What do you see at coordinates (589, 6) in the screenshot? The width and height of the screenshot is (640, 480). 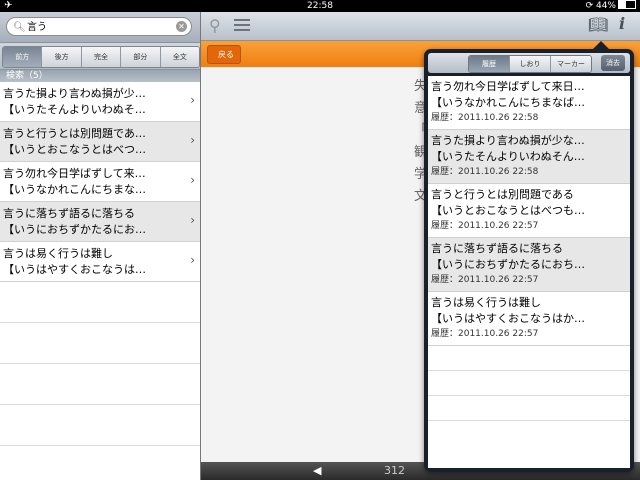 I see `rotation-lock-icon: ⟳` at bounding box center [589, 6].